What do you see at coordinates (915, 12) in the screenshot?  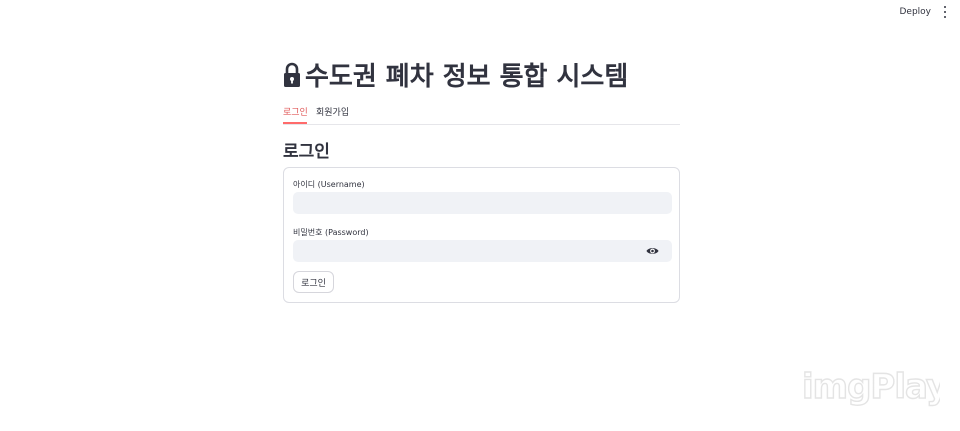 I see `deploy-button: Deploy` at bounding box center [915, 12].